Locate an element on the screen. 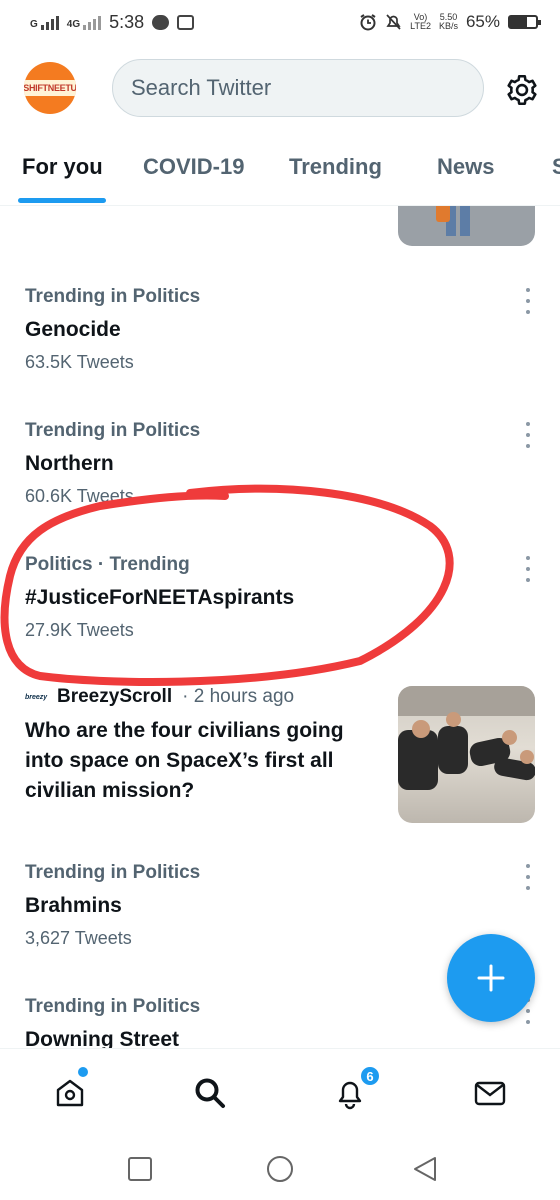 The height and width of the screenshot is (1200, 560). trend-meta: Politics · Trending is located at coordinates (107, 564).